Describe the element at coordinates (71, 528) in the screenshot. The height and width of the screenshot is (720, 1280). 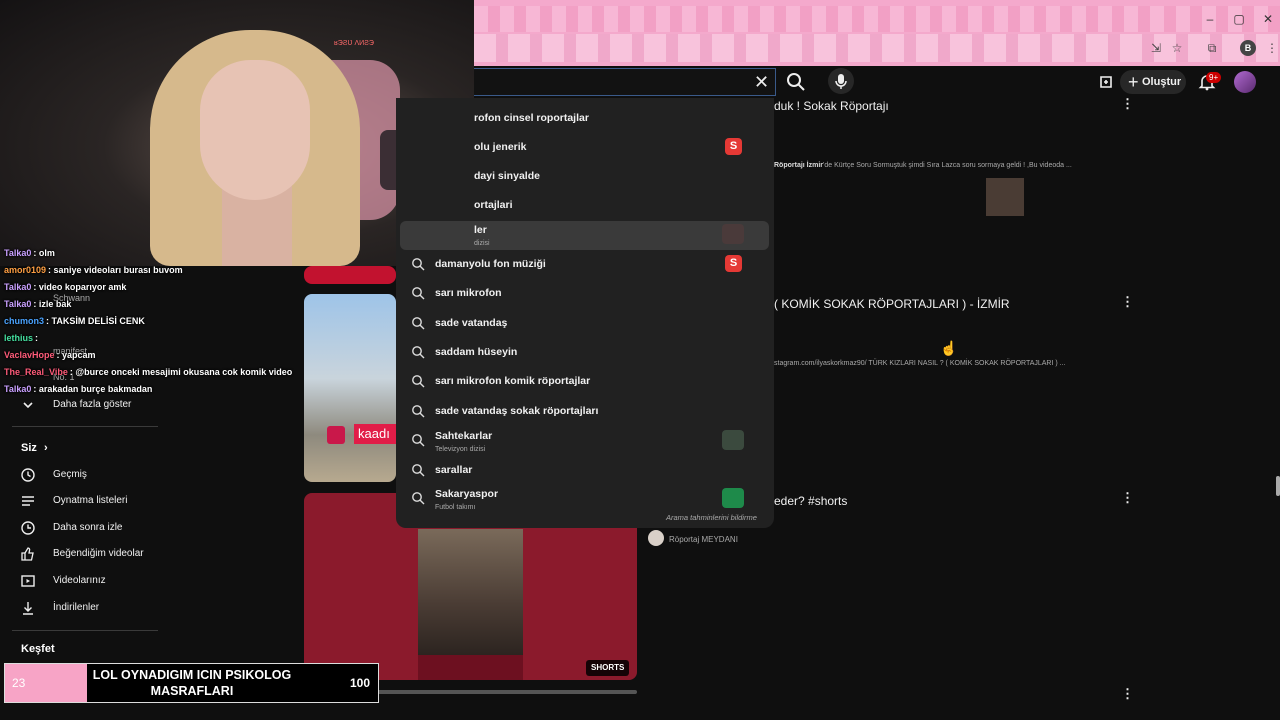
I see `sidebar-item-watch-later: Daha sonra izle` at that location.